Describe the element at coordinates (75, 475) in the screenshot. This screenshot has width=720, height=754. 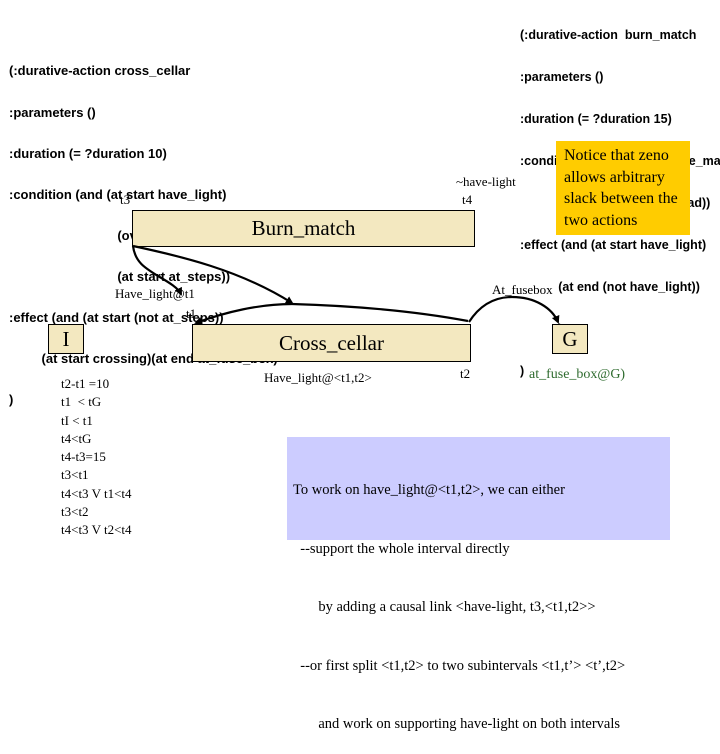
I see `constraint: t3<t1` at that location.